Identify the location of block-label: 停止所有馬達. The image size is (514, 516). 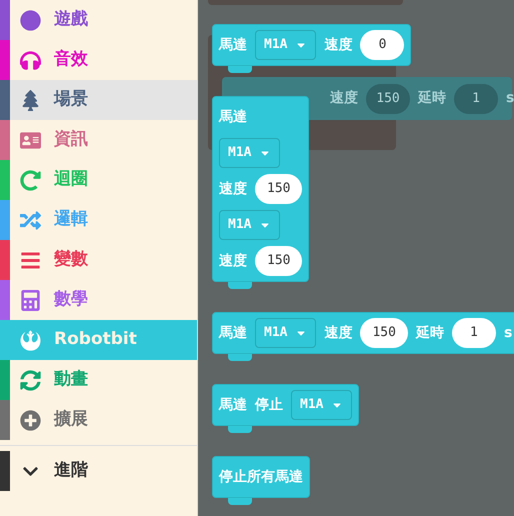
(261, 477).